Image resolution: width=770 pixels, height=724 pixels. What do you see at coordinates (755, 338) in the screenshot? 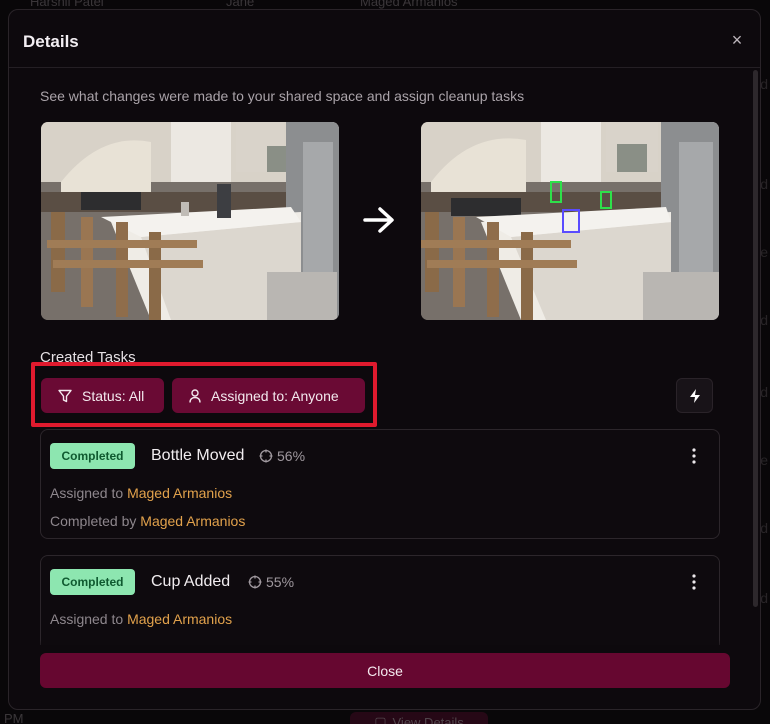
I see `scrollbar` at bounding box center [755, 338].